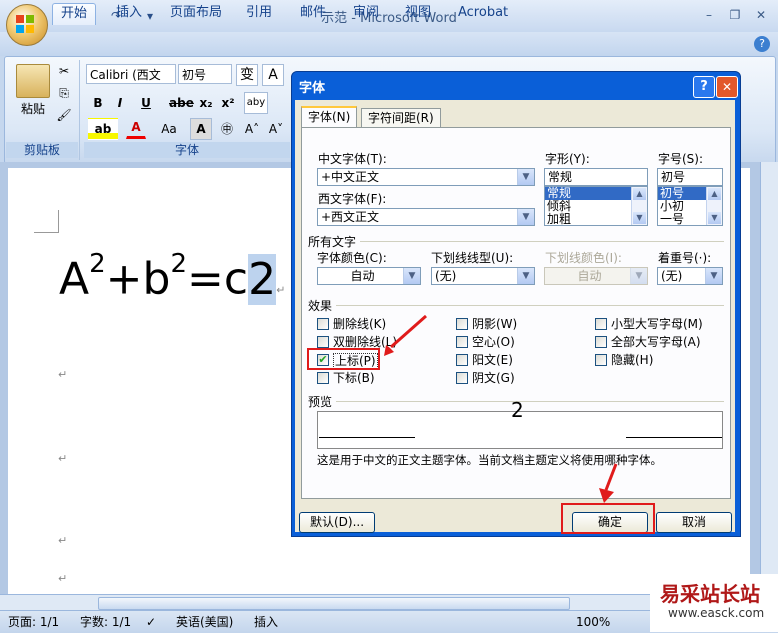 The image size is (778, 633). I want to click on underline-select: (无) ▼, so click(483, 276).